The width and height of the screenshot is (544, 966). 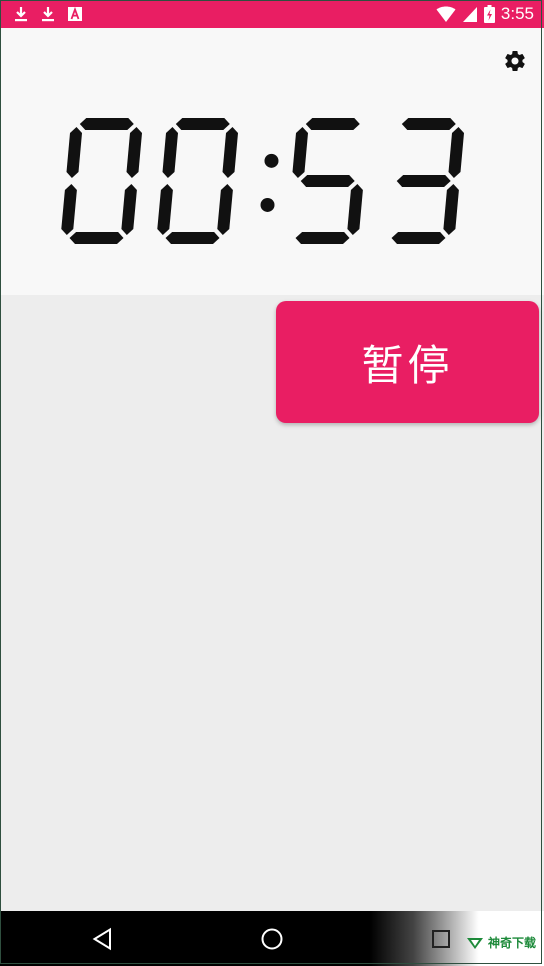 What do you see at coordinates (489, 14) in the screenshot?
I see `battery-icon` at bounding box center [489, 14].